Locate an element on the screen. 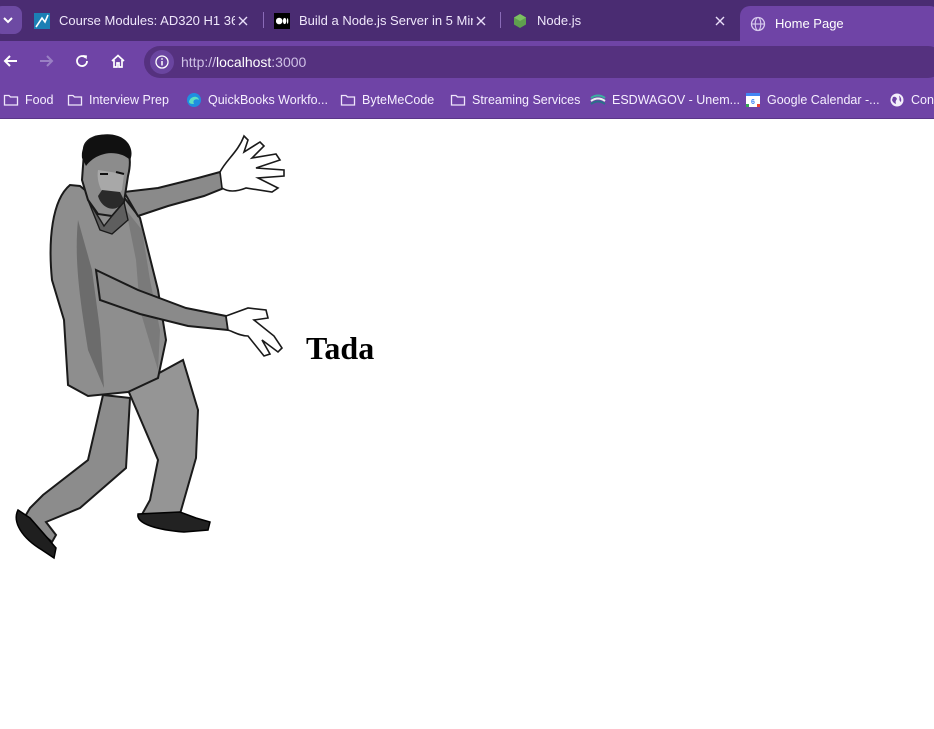 Image resolution: width=934 pixels, height=729 pixels. reload-icon is located at coordinates (82, 61).